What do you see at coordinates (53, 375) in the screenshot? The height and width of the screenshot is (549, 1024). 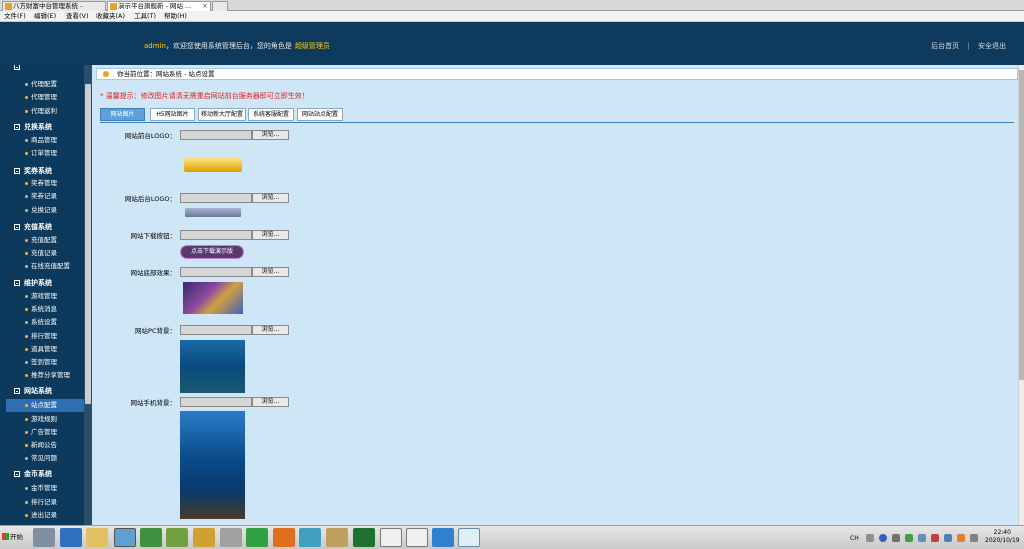 I see `sidebar-item: 推荐分享管理` at bounding box center [53, 375].